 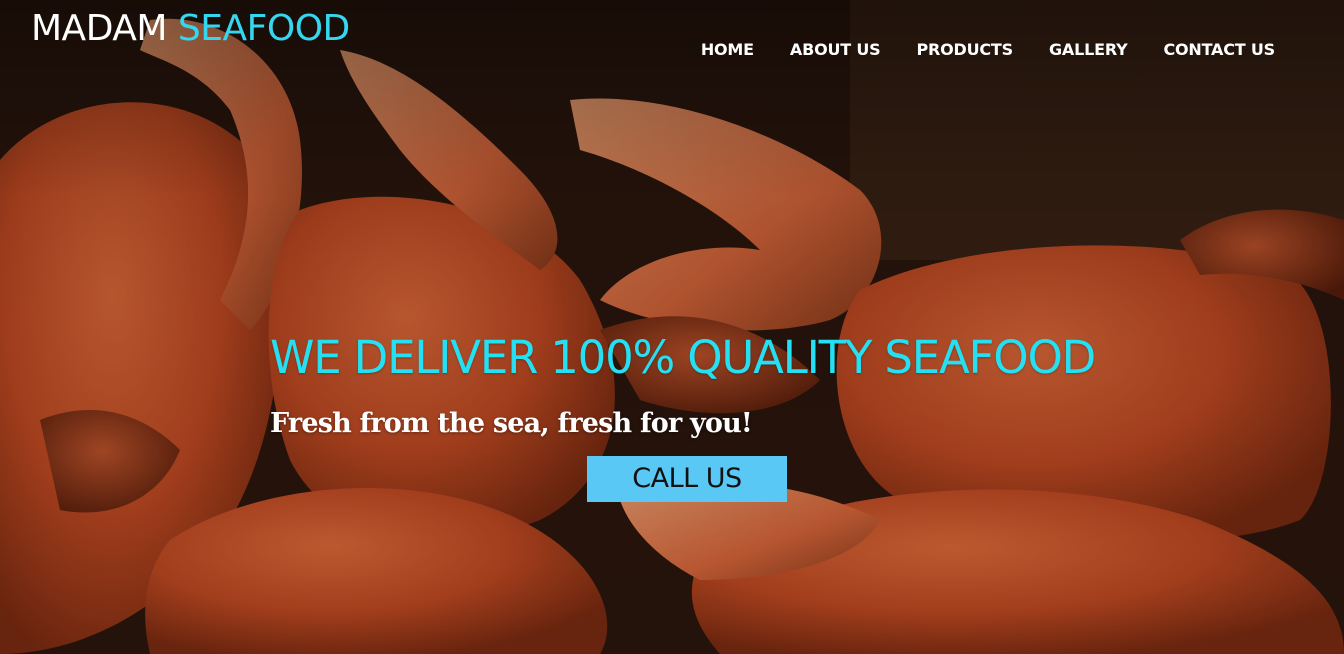 What do you see at coordinates (1088, 50) in the screenshot?
I see `nav-item-gallery: GALLERY` at bounding box center [1088, 50].